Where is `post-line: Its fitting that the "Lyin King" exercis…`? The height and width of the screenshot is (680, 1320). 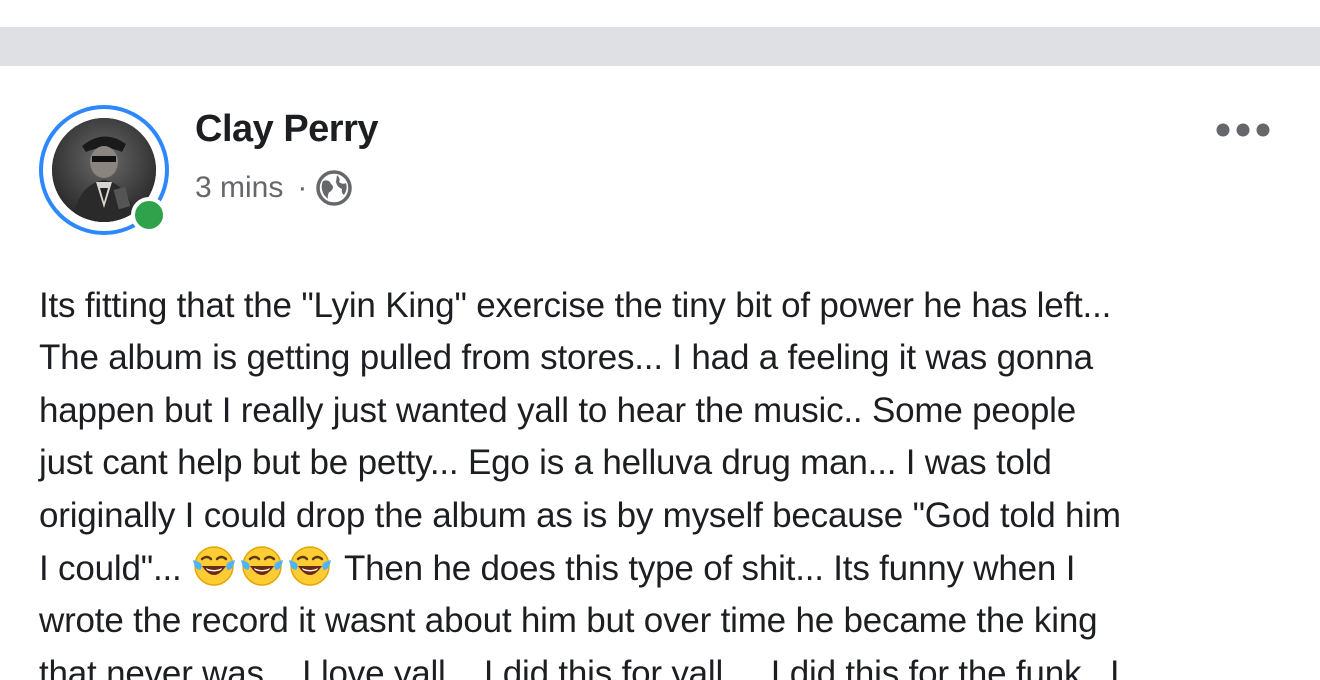
post-line: Its fitting that the "Lyin King" exercis… is located at coordinates (575, 305).